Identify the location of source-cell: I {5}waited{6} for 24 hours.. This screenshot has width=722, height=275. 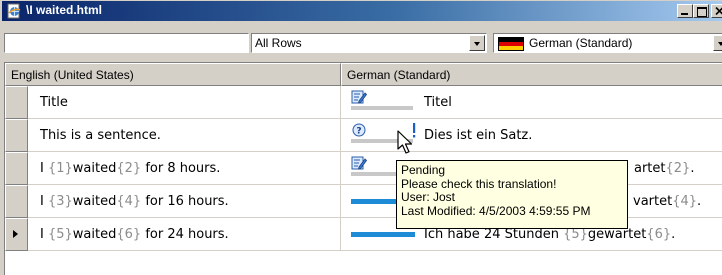
(184, 234).